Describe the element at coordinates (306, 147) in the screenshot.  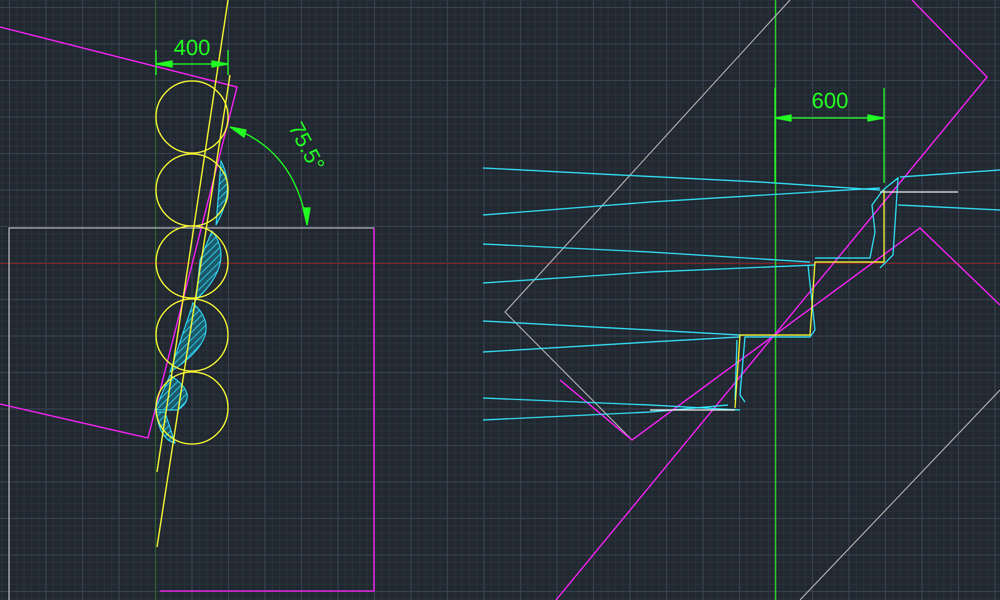
I see `dimension-text: 75.5°` at that location.